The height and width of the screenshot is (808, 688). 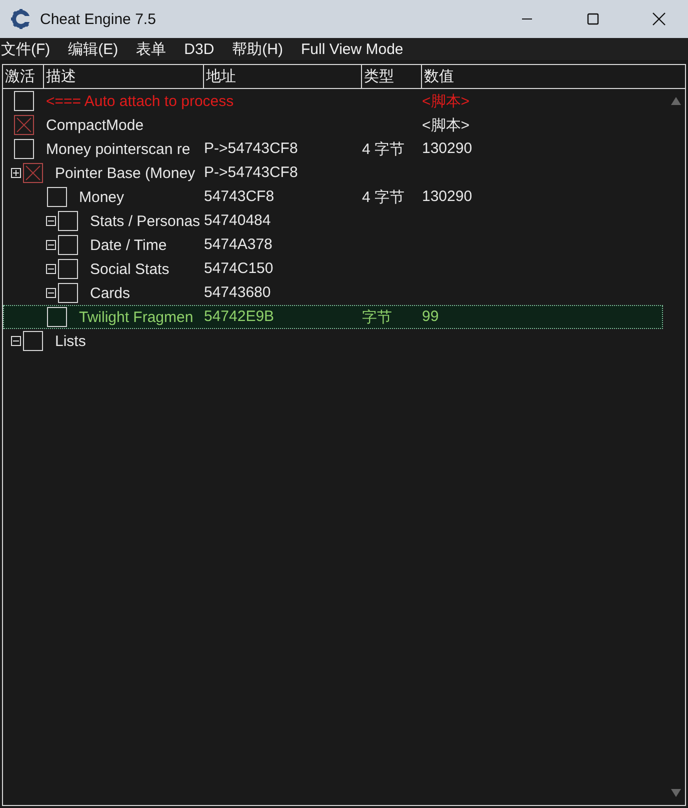 I want to click on value-text: 99, so click(x=430, y=316).